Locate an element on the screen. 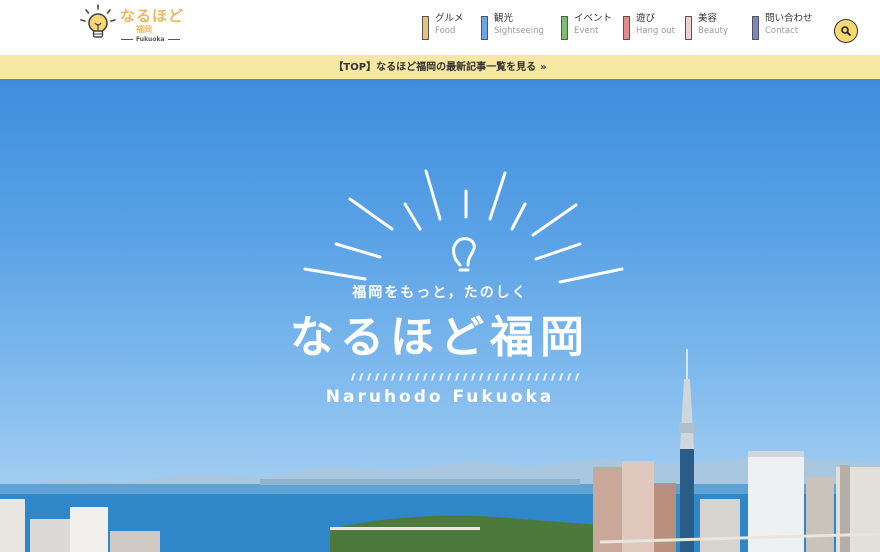 This screenshot has width=880, height=552. latest-articles-banner: 【TOP】なるほど福岡の最新記事一覧を見る» is located at coordinates (440, 67).